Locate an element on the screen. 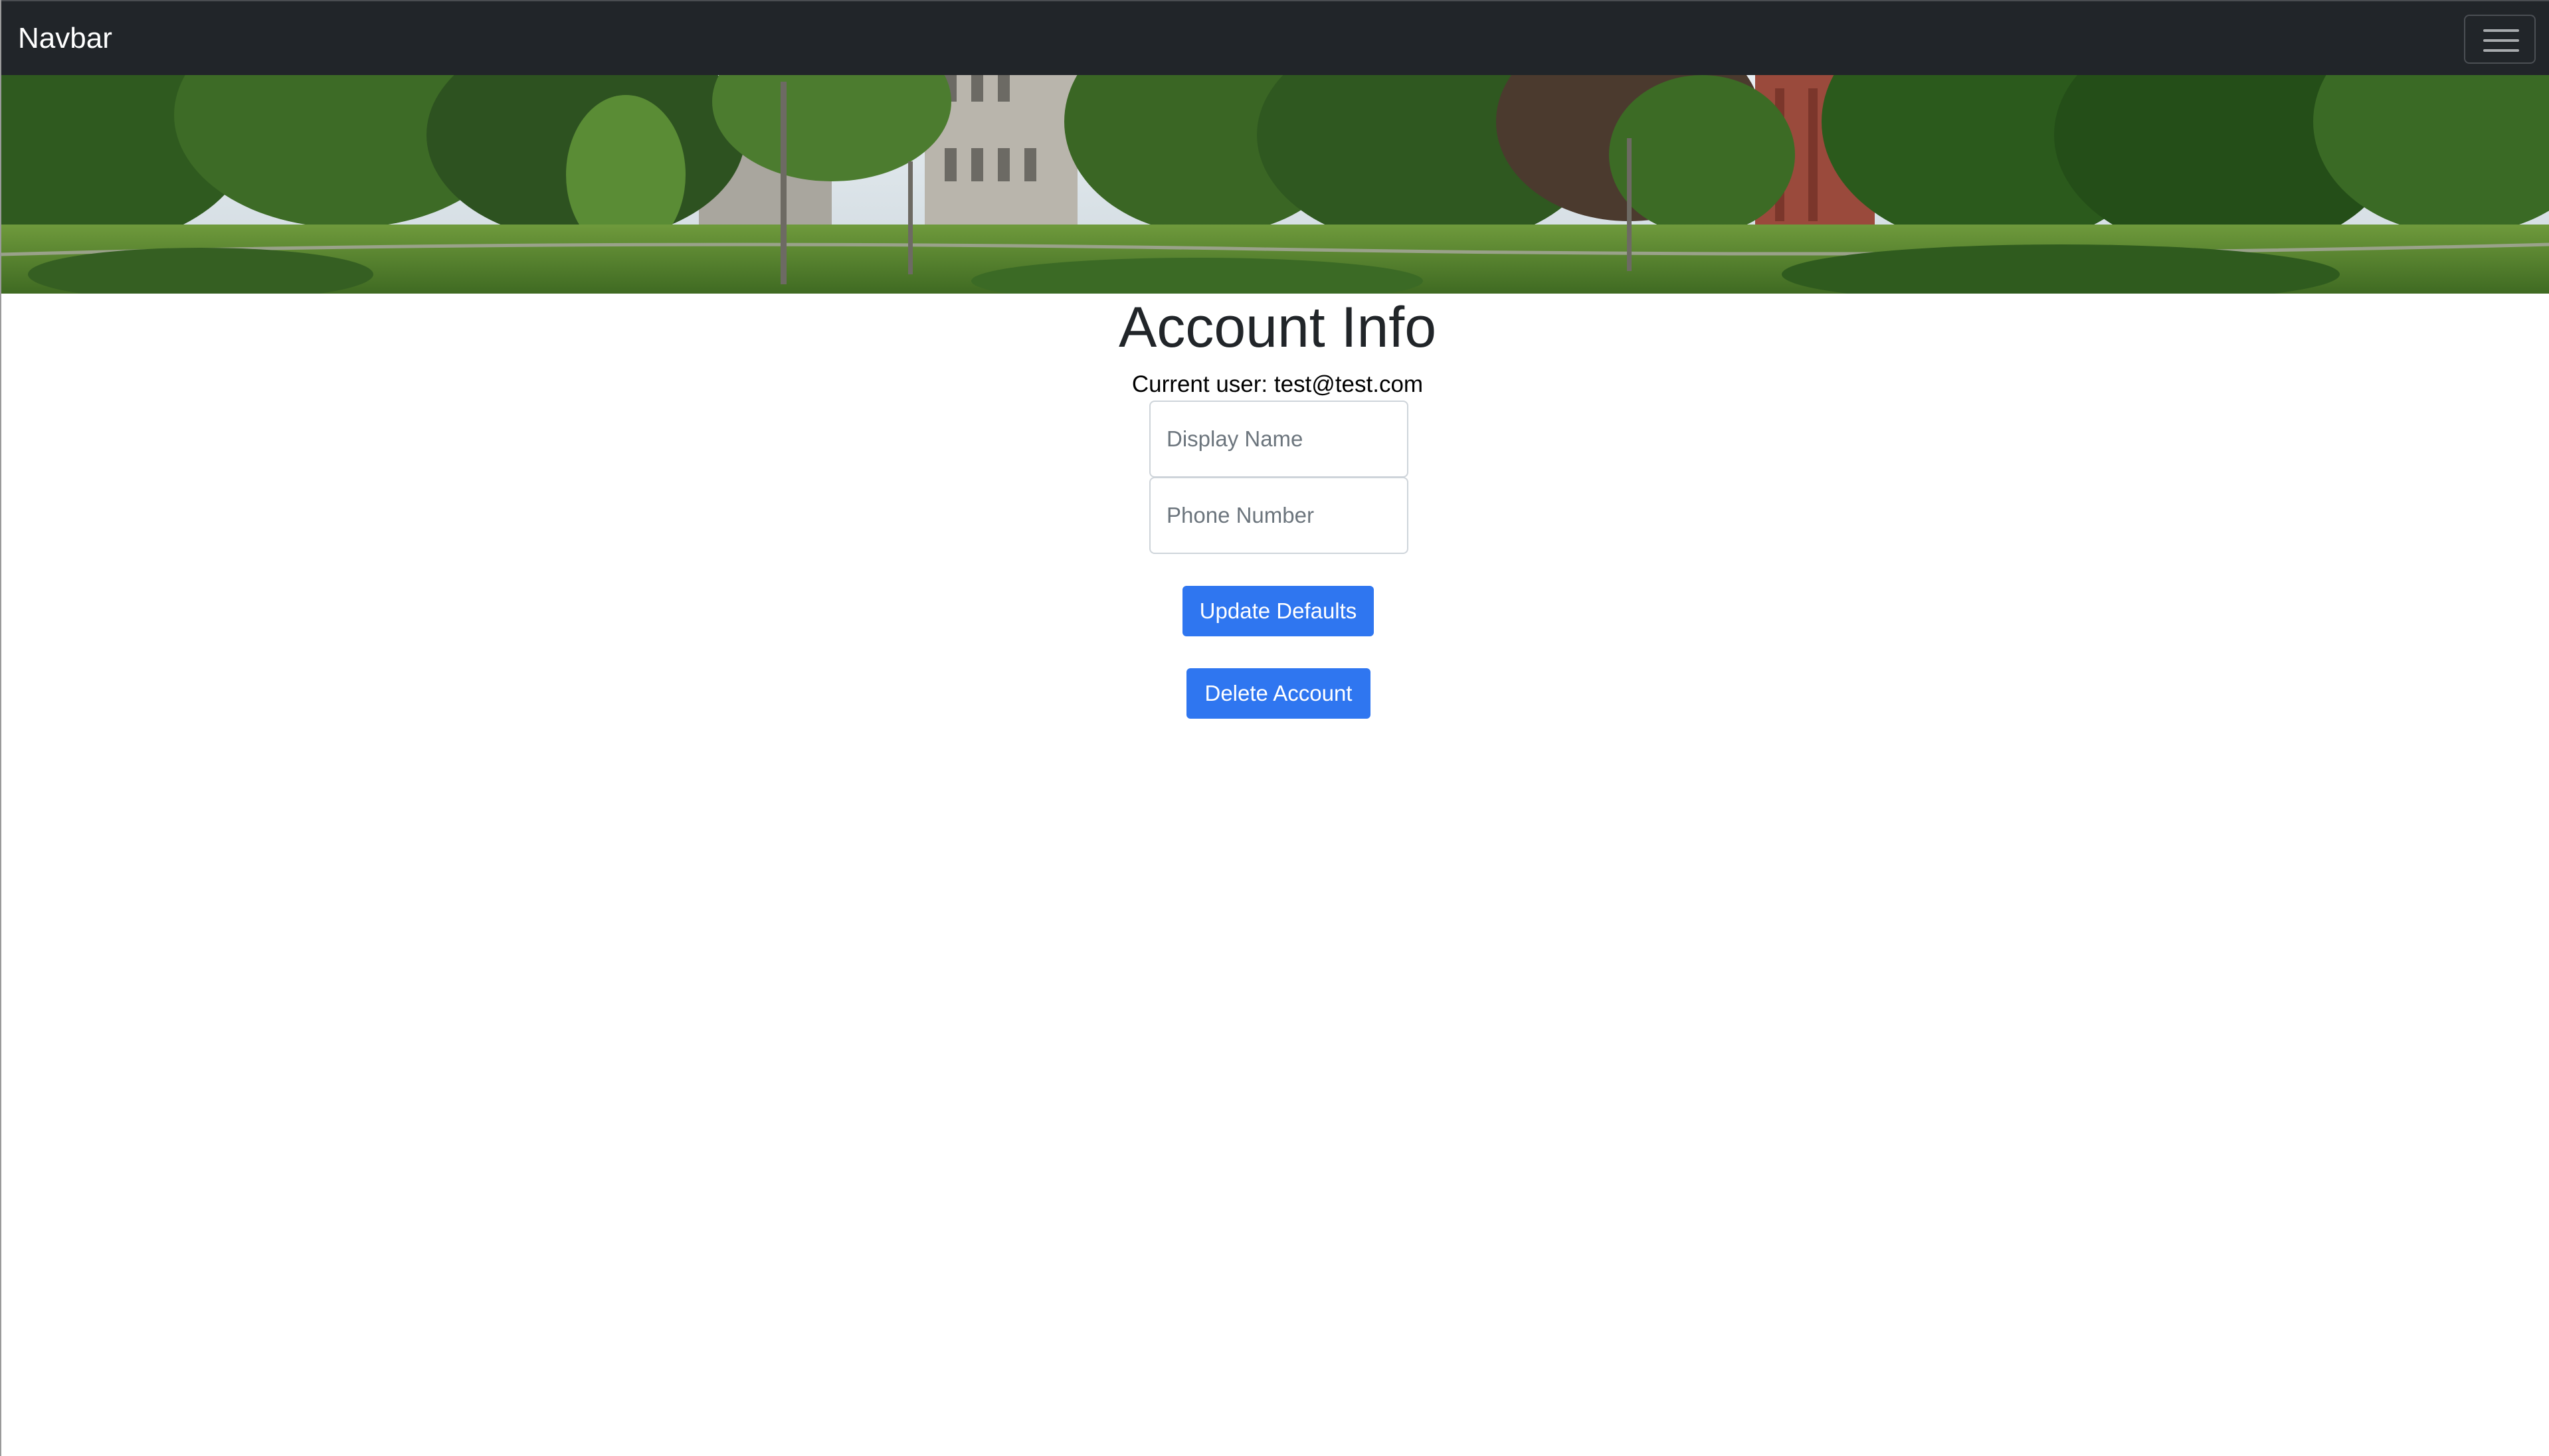 Image resolution: width=2549 pixels, height=1456 pixels. navbar-brand: Navbar is located at coordinates (65, 38).